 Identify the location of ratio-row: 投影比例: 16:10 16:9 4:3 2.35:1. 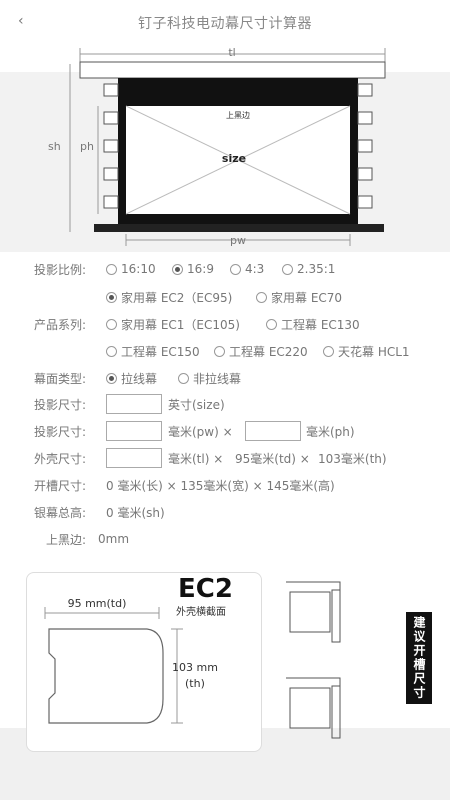
(225, 269).